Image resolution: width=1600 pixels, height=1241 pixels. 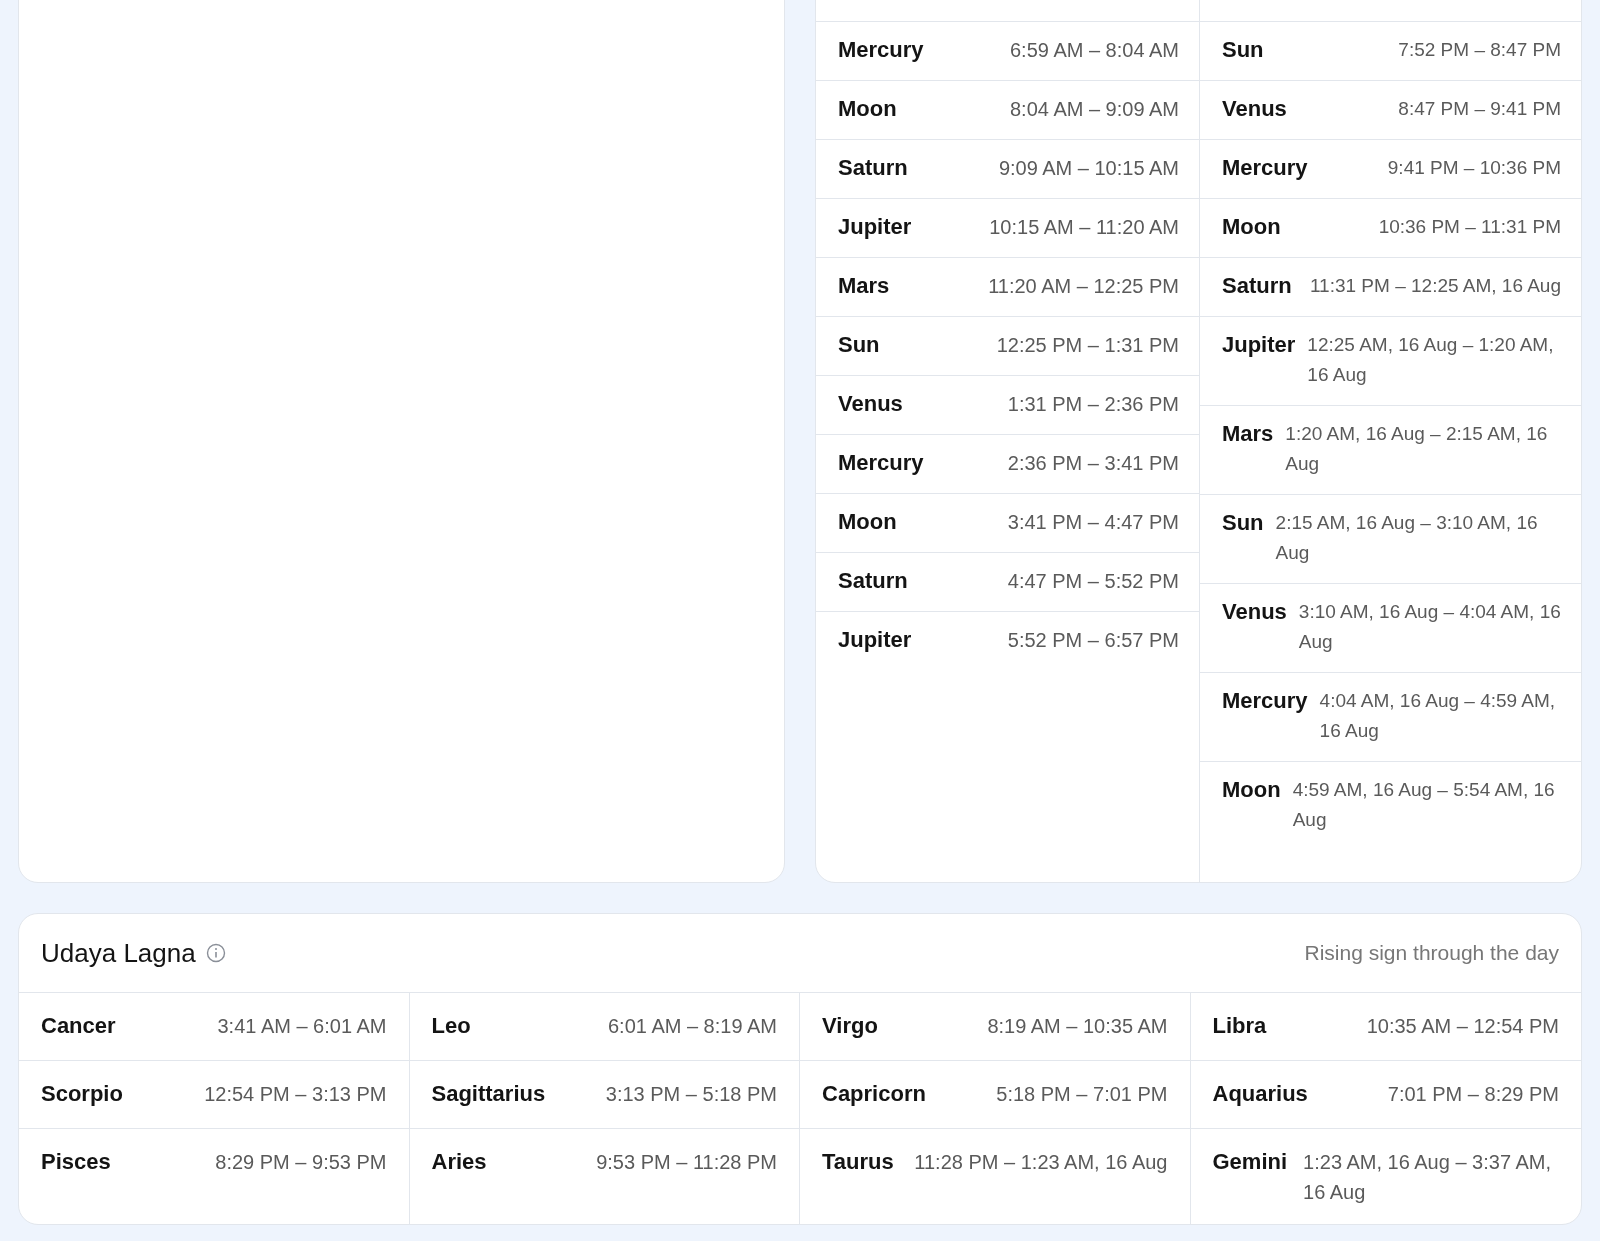 What do you see at coordinates (1088, 168) in the screenshot?
I see `time-range: 9:09 AM – 10:15 AM` at bounding box center [1088, 168].